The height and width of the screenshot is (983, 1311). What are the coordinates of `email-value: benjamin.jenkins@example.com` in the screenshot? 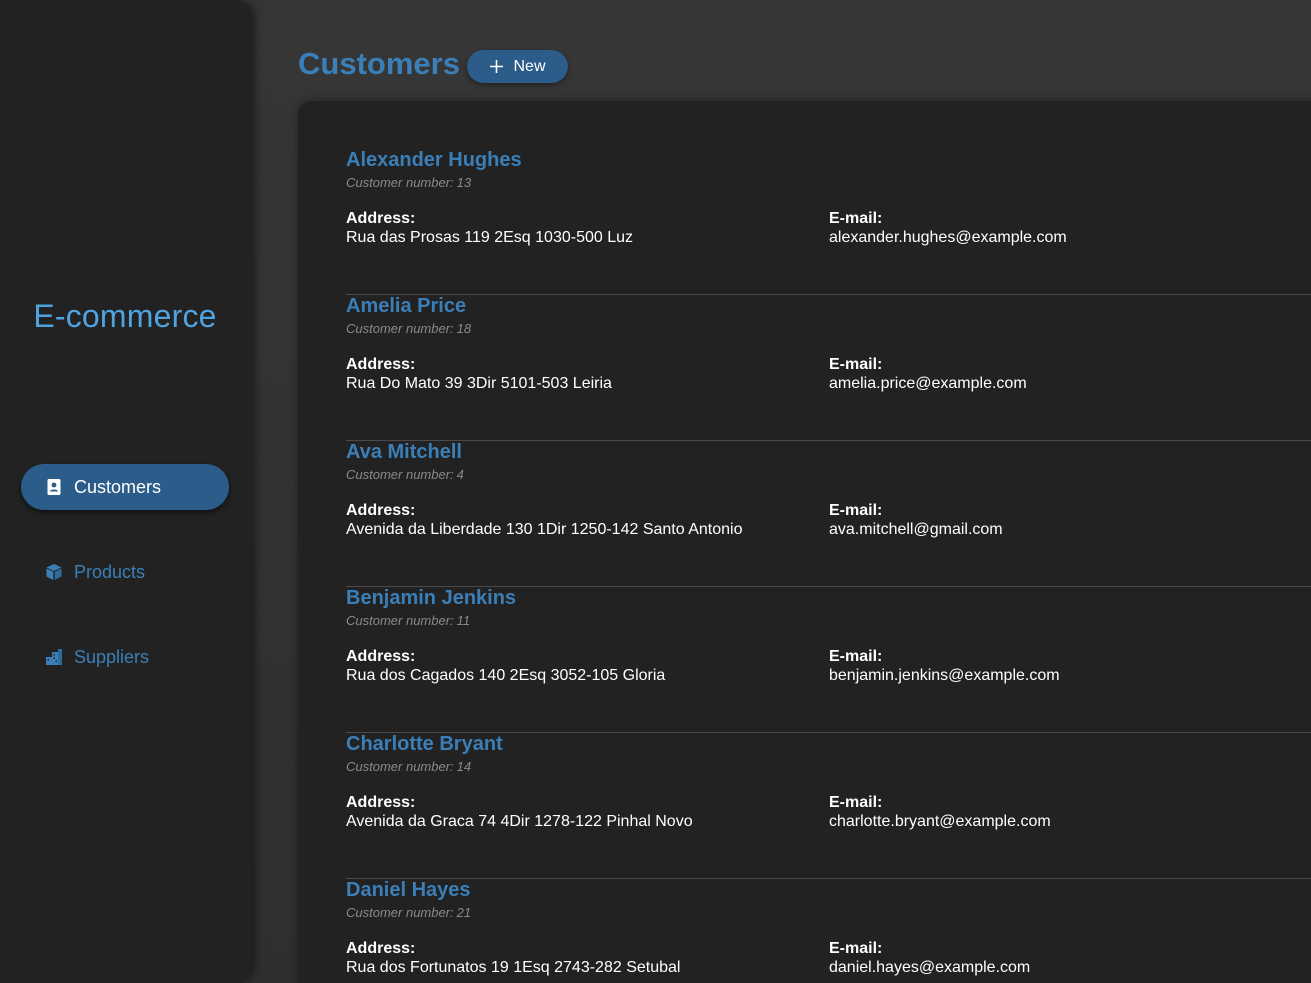 It's located at (944, 675).